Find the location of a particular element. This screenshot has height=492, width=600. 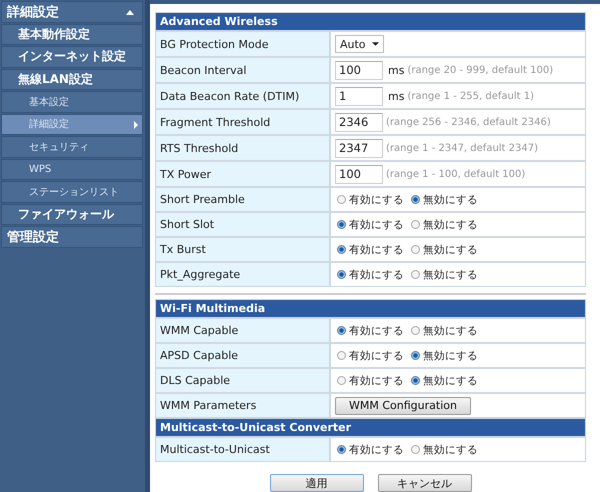

row-label: Tx Burst is located at coordinates (243, 249).